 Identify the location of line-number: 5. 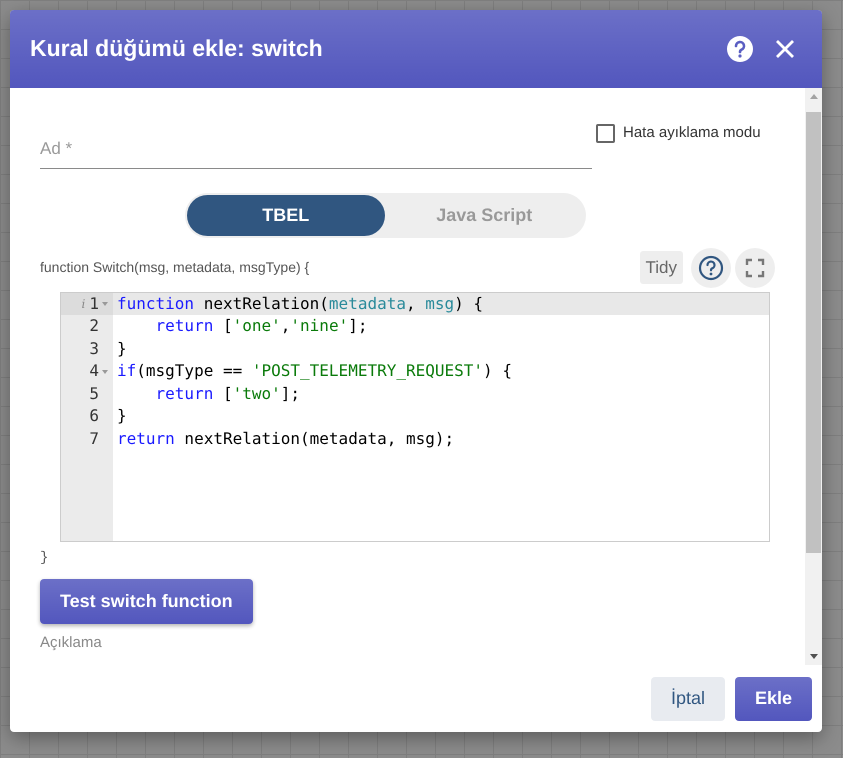
(94, 393).